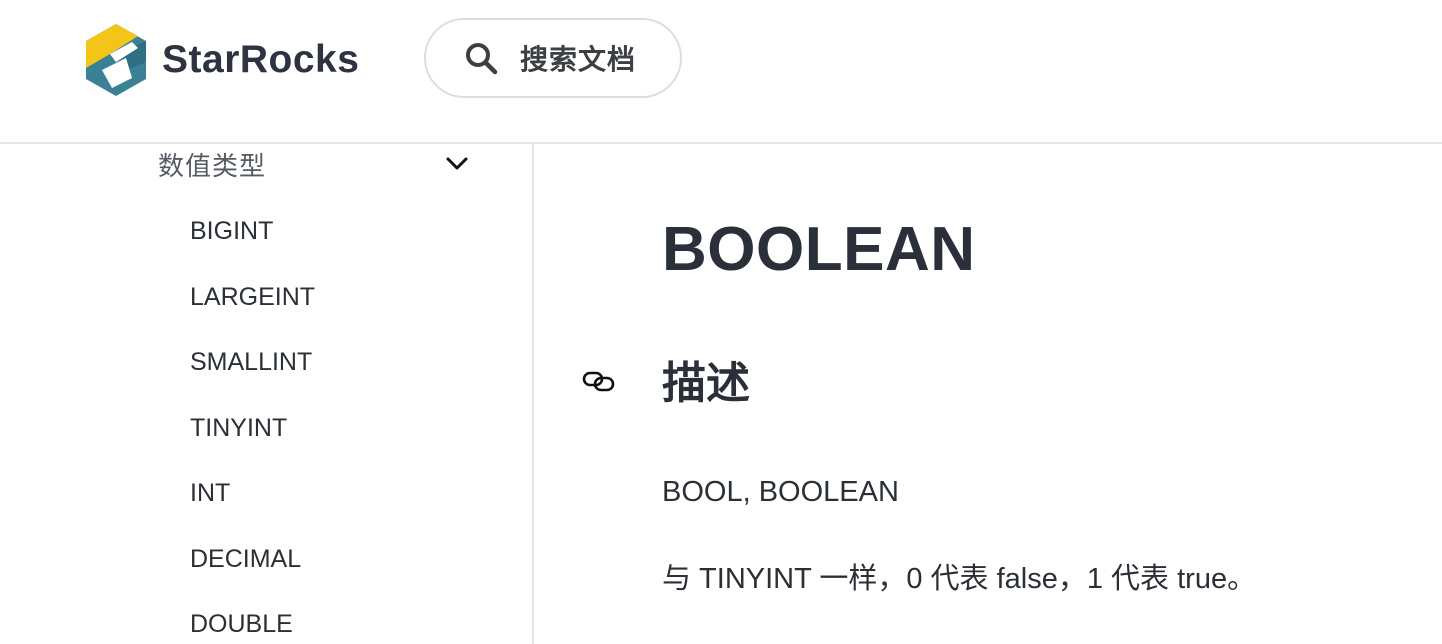 The image size is (1442, 644). I want to click on search-label: 搜索文档, so click(578, 59).